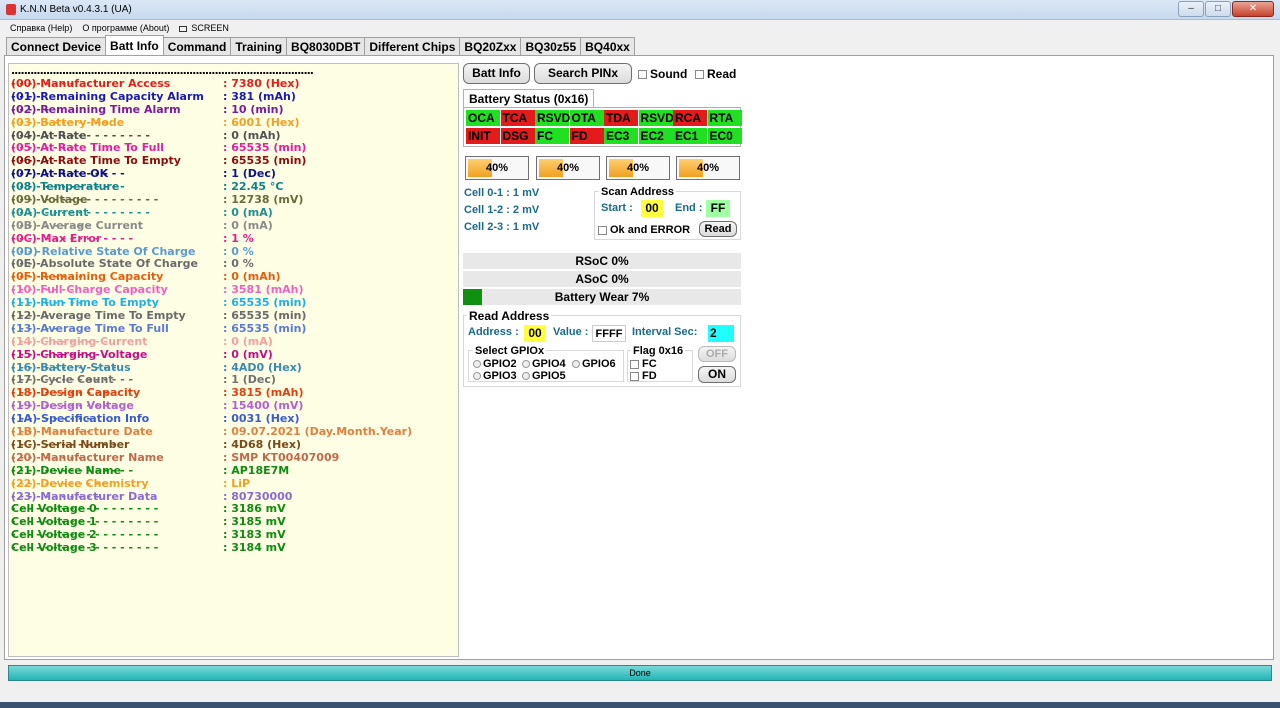 The width and height of the screenshot is (1280, 708). I want to click on scan-start-input: 00, so click(652, 208).